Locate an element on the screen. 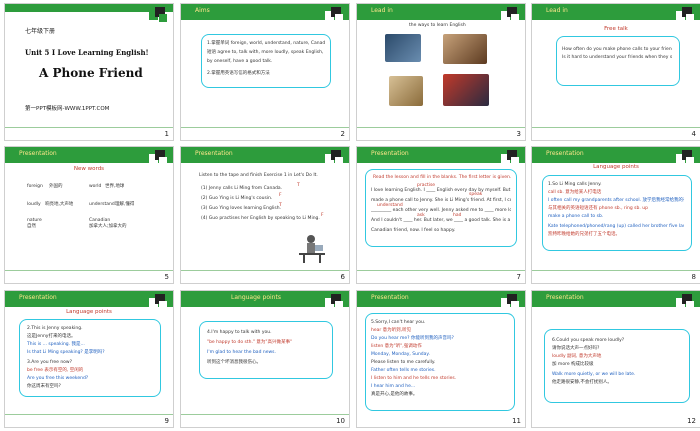 This screenshot has height=431, width=700. word: foreign is located at coordinates (35, 186).